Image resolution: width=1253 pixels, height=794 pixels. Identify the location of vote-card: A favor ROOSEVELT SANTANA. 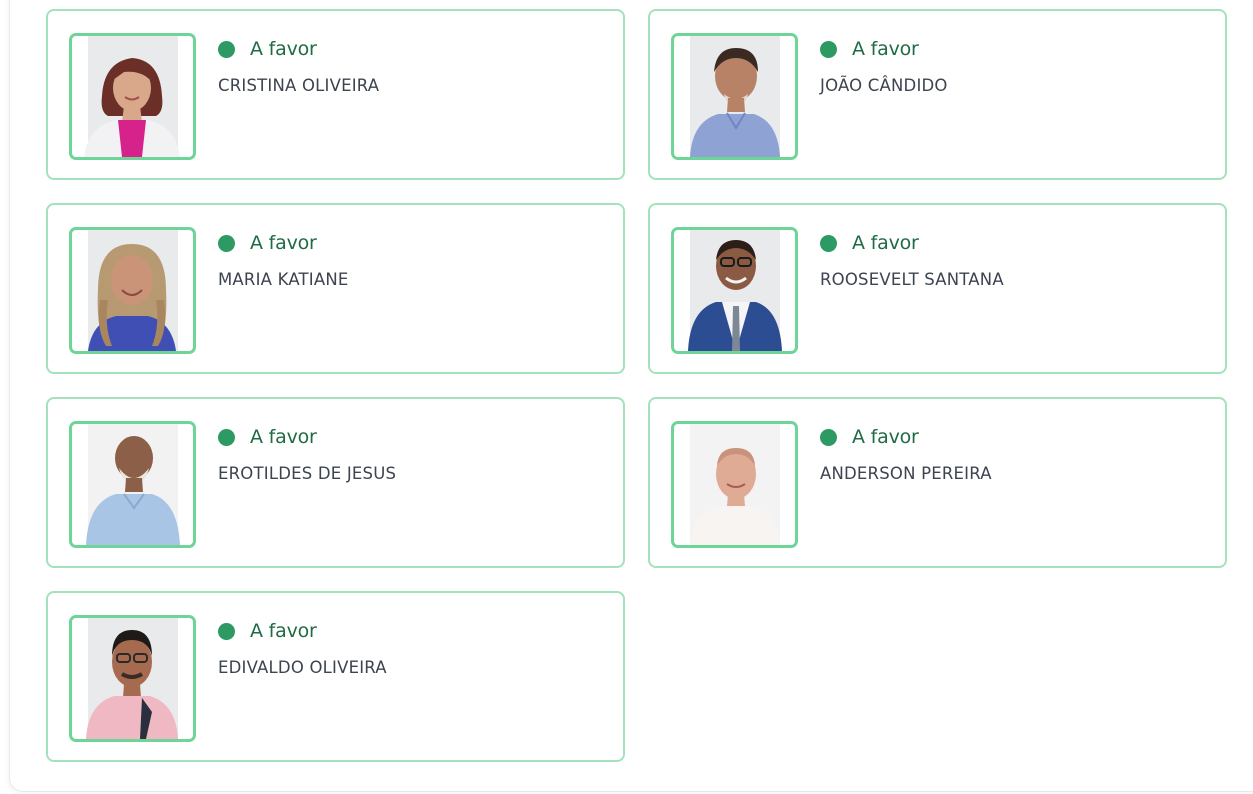
(937, 288).